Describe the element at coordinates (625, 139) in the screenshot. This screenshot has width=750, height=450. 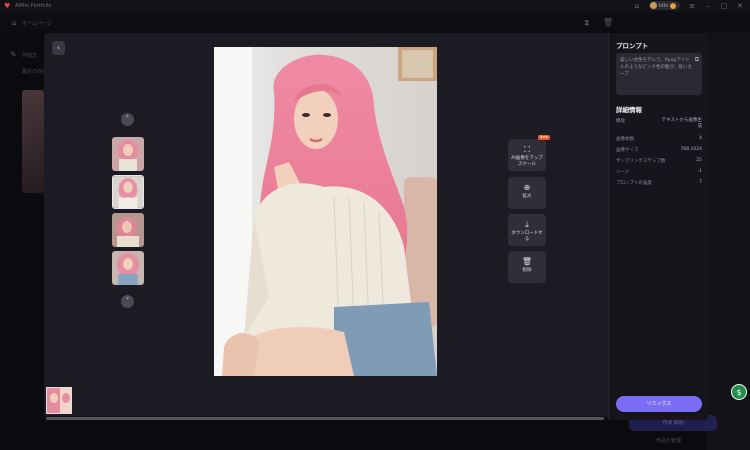
I see `detail-label: 画像枚数` at that location.